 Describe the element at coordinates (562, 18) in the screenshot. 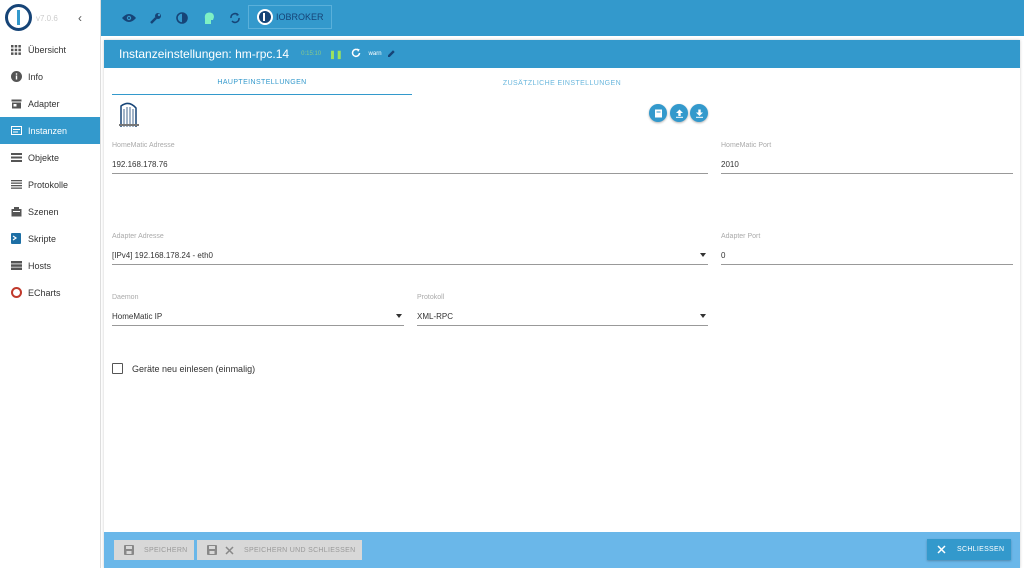

I see `top-toolbar: IOBROKER` at that location.